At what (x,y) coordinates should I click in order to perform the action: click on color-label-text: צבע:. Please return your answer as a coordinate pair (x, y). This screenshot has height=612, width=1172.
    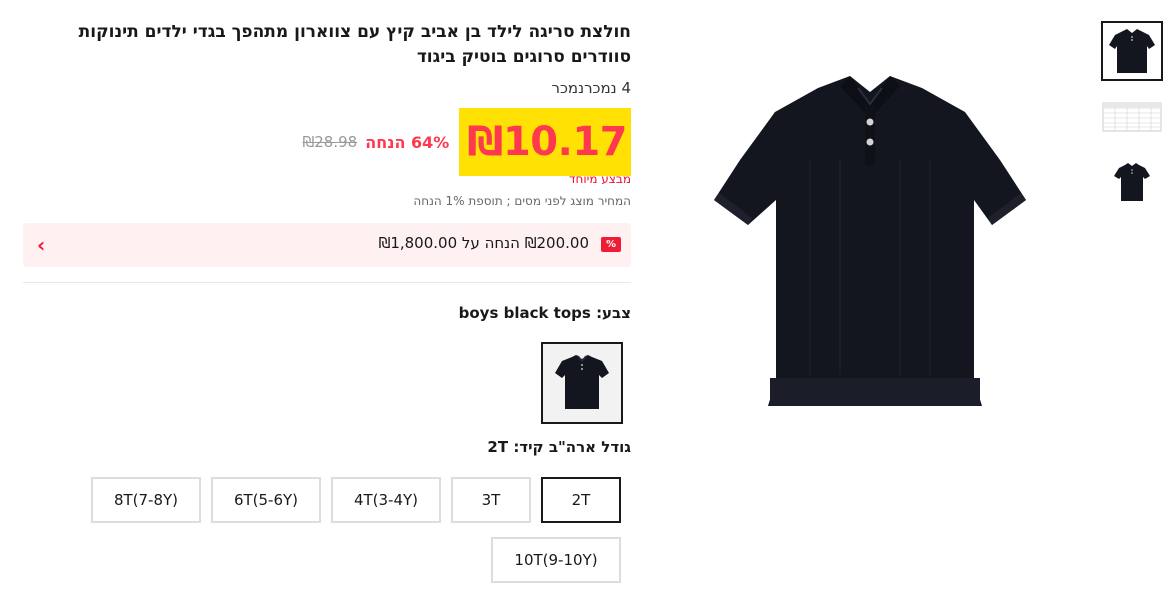
    Looking at the image, I should click on (613, 313).